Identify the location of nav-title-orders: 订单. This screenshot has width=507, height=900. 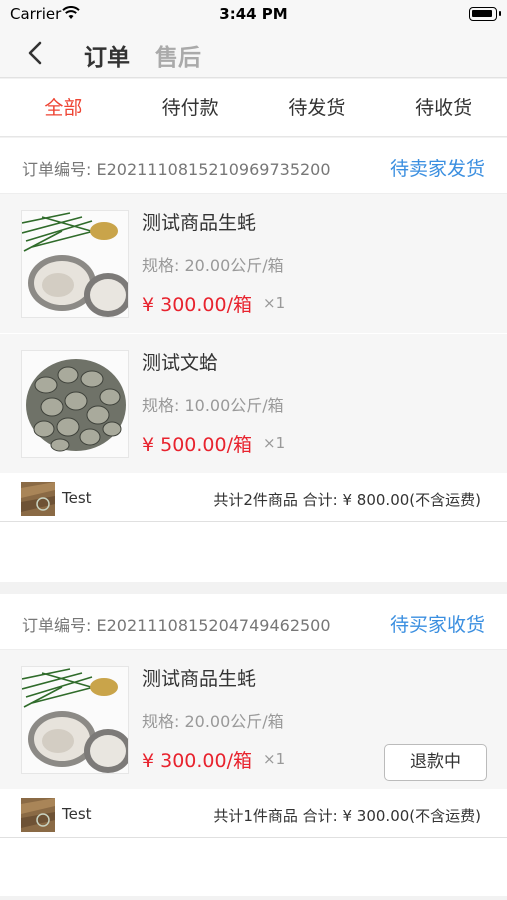
(107, 55).